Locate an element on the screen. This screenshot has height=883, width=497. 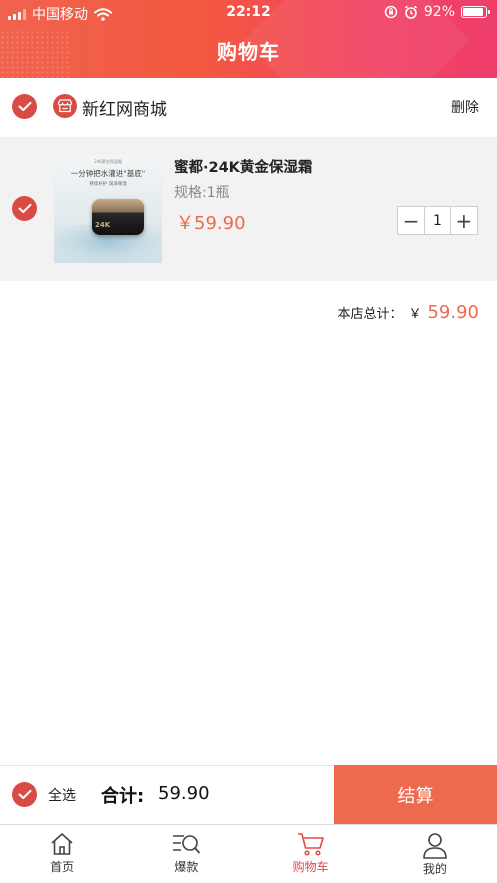
tab-cart: 购物车 is located at coordinates (311, 854).